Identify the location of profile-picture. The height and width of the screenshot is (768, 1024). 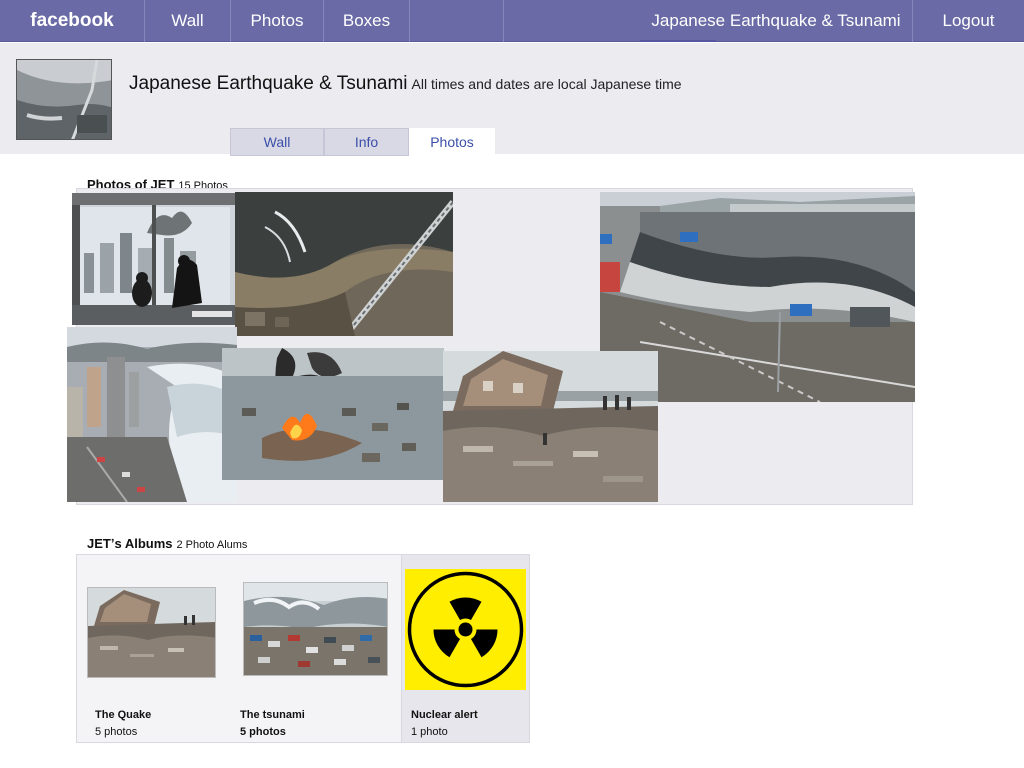
(64, 99).